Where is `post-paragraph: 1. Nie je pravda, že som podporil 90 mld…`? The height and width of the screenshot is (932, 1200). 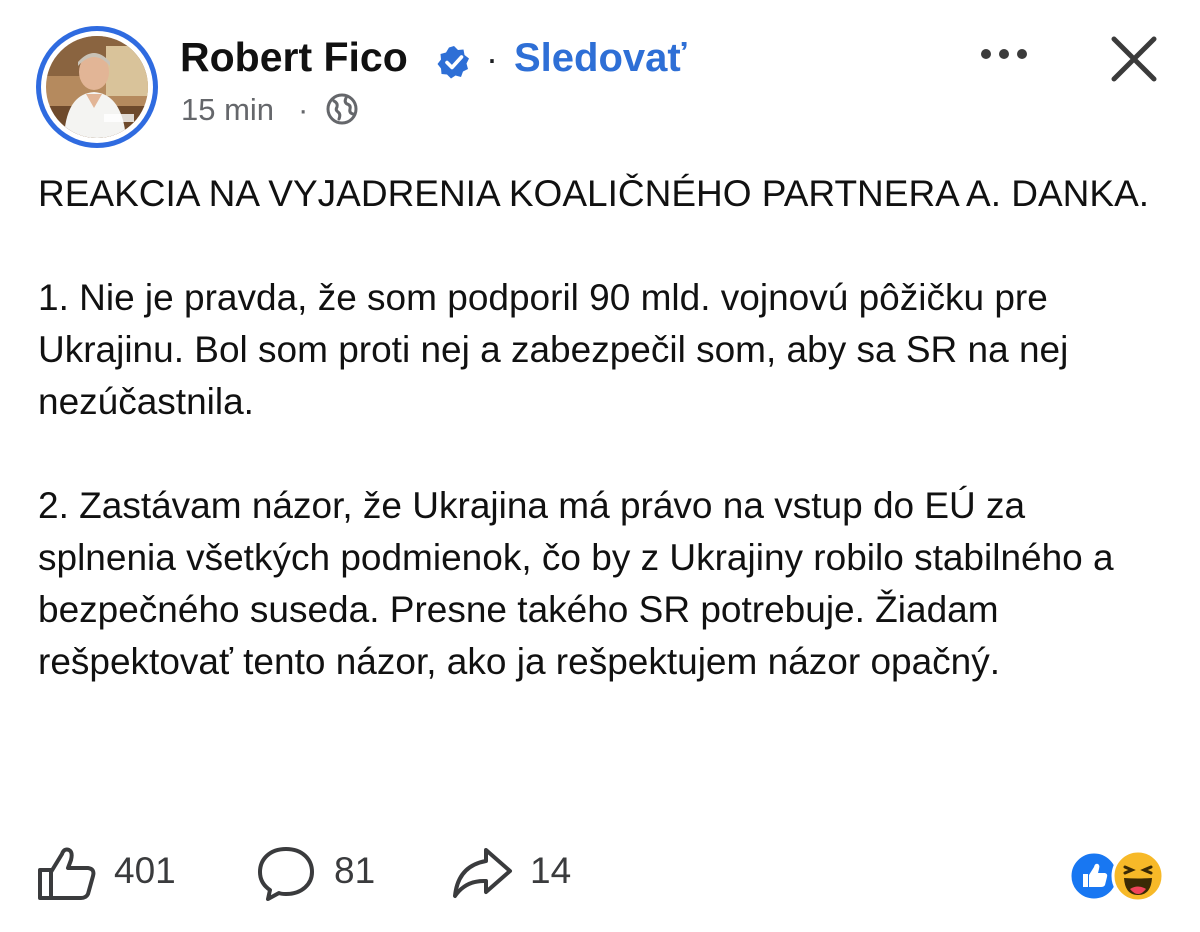 post-paragraph: 1. Nie je pravda, že som podporil 90 mld… is located at coordinates (553, 349).